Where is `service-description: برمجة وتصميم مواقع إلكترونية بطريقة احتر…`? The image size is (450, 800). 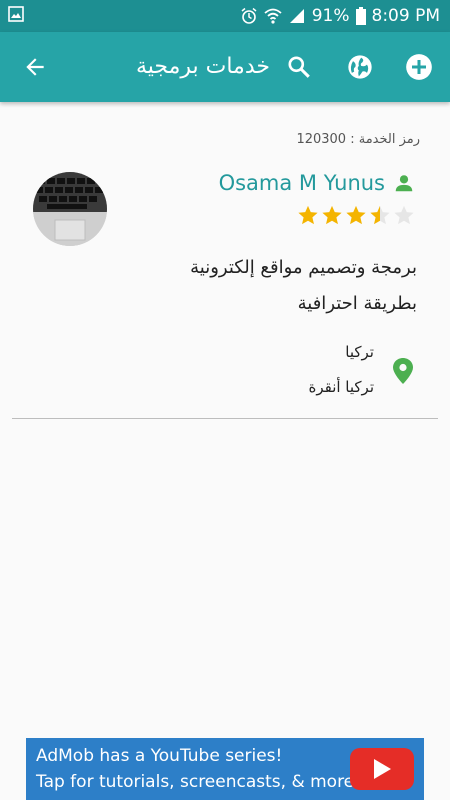
service-description: برمجة وتصميم مواقع إلكترونية بطريقة احتر… is located at coordinates (267, 286).